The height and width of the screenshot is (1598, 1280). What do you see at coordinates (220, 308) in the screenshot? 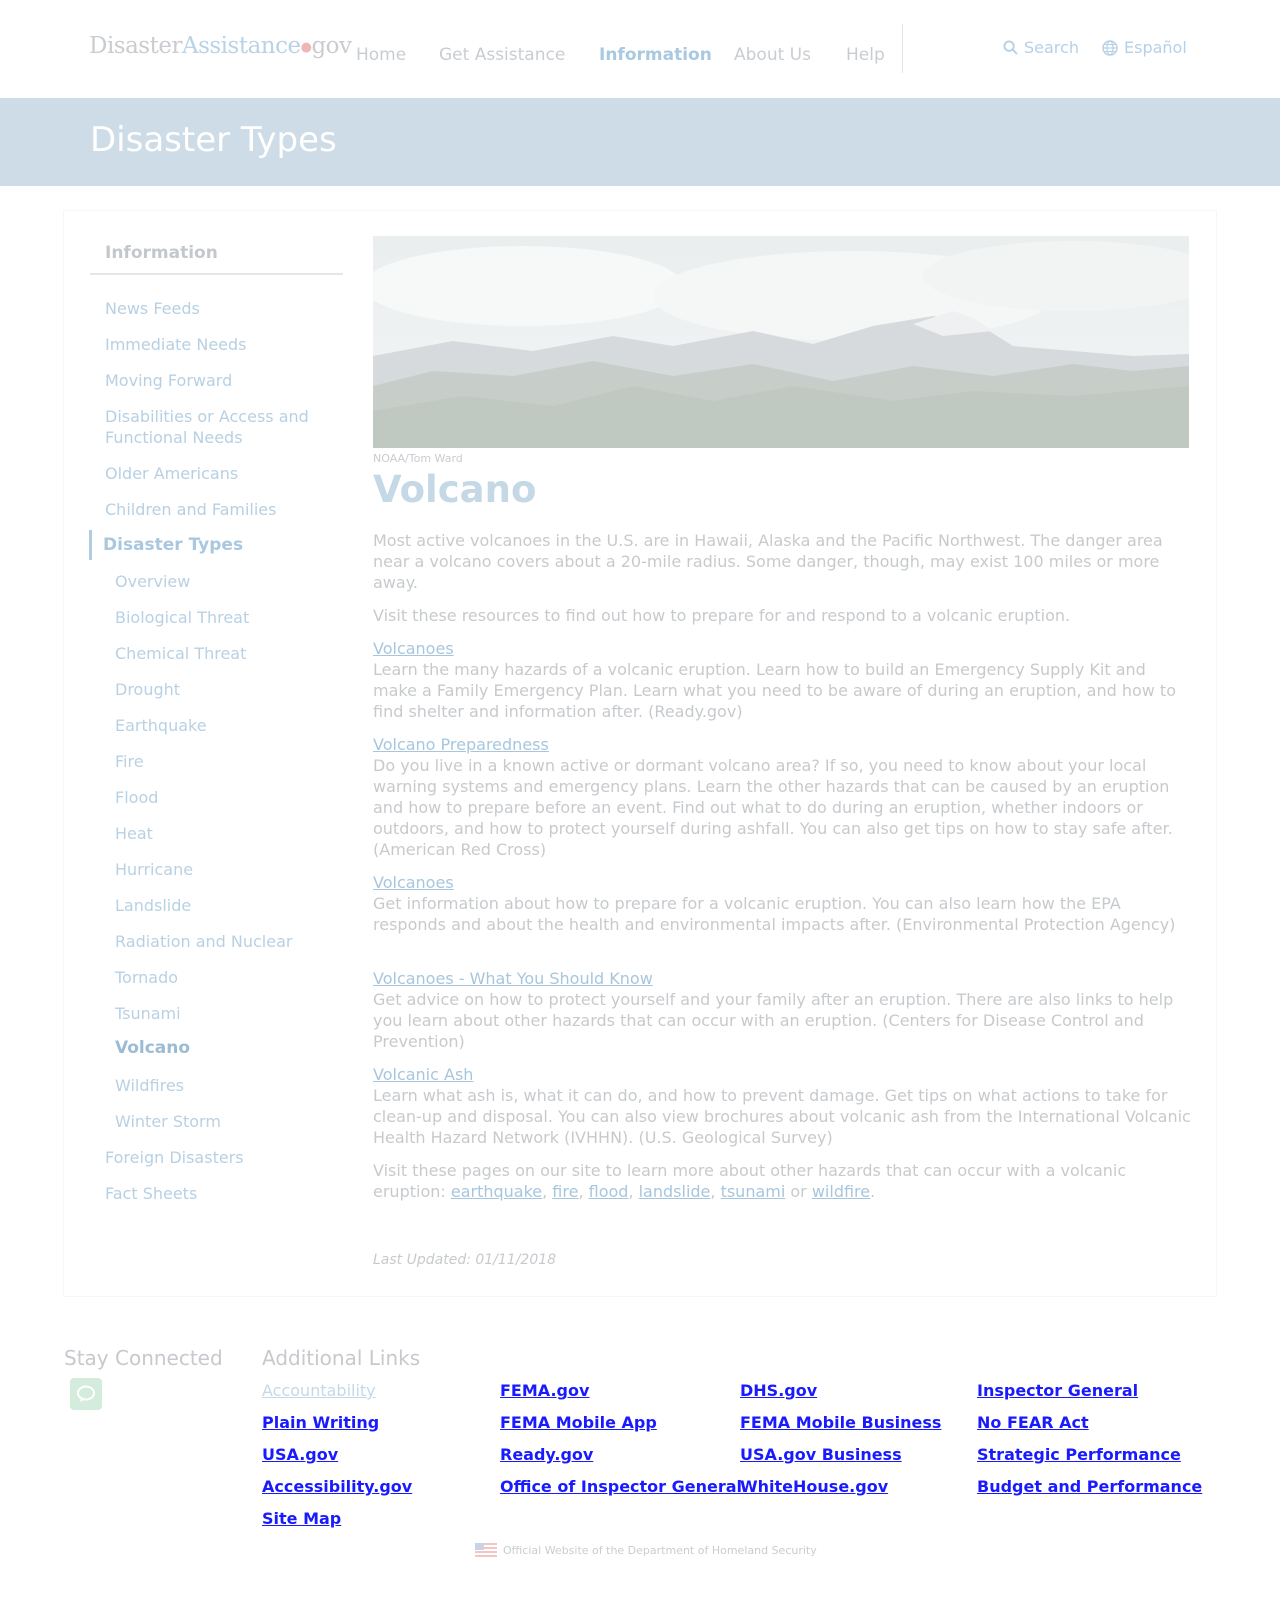
I see `sidebar-item-news-feeds: News Feeds` at bounding box center [220, 308].